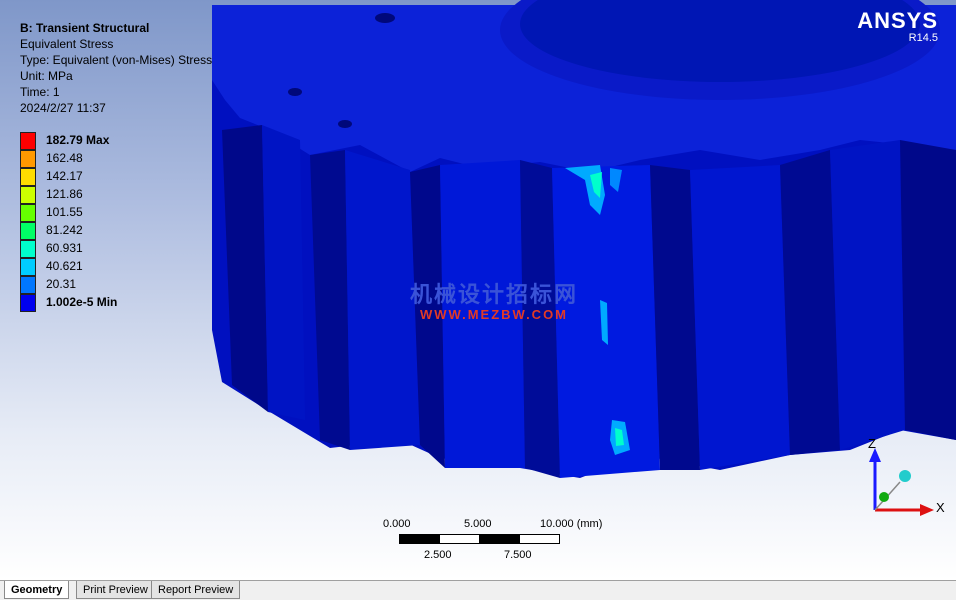  What do you see at coordinates (115, 590) in the screenshot?
I see `tab-print-preview: Print Preview` at bounding box center [115, 590].